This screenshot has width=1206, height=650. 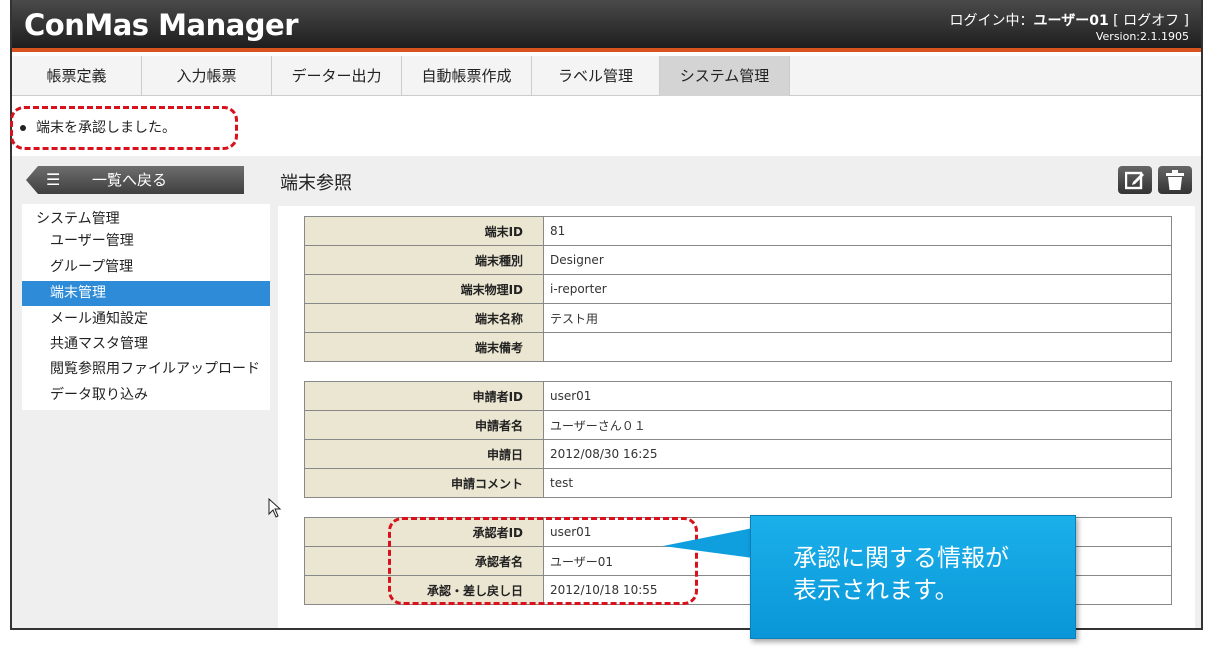 What do you see at coordinates (146, 395) in the screenshot?
I see `sidebar-item-data-import: データ取り込み` at bounding box center [146, 395].